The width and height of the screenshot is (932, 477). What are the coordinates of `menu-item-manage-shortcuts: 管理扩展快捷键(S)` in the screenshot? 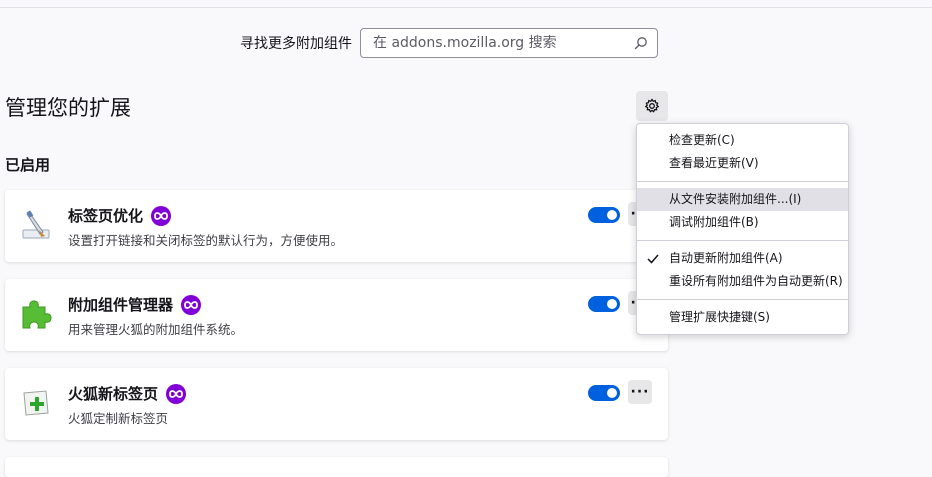 It's located at (742, 317).